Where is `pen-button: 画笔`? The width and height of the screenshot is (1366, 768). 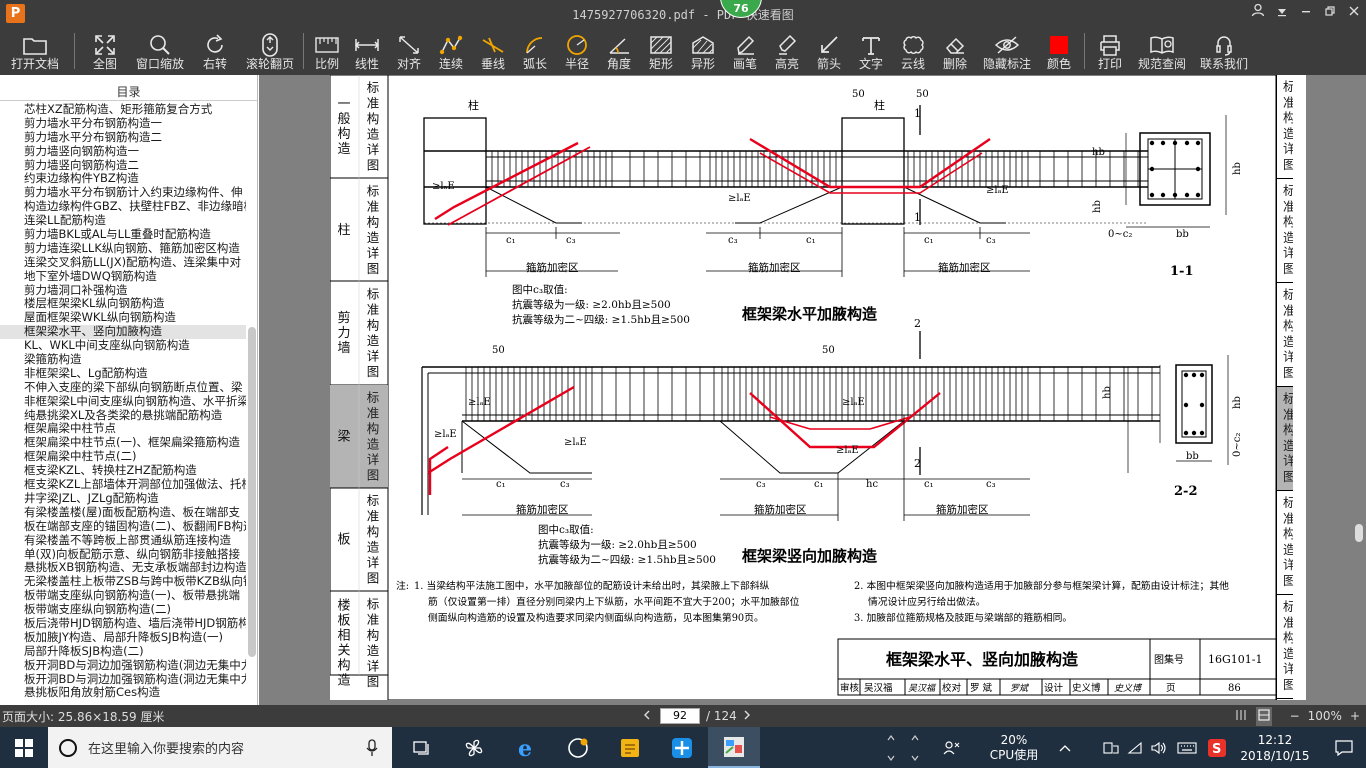 pen-button: 画笔 is located at coordinates (745, 51).